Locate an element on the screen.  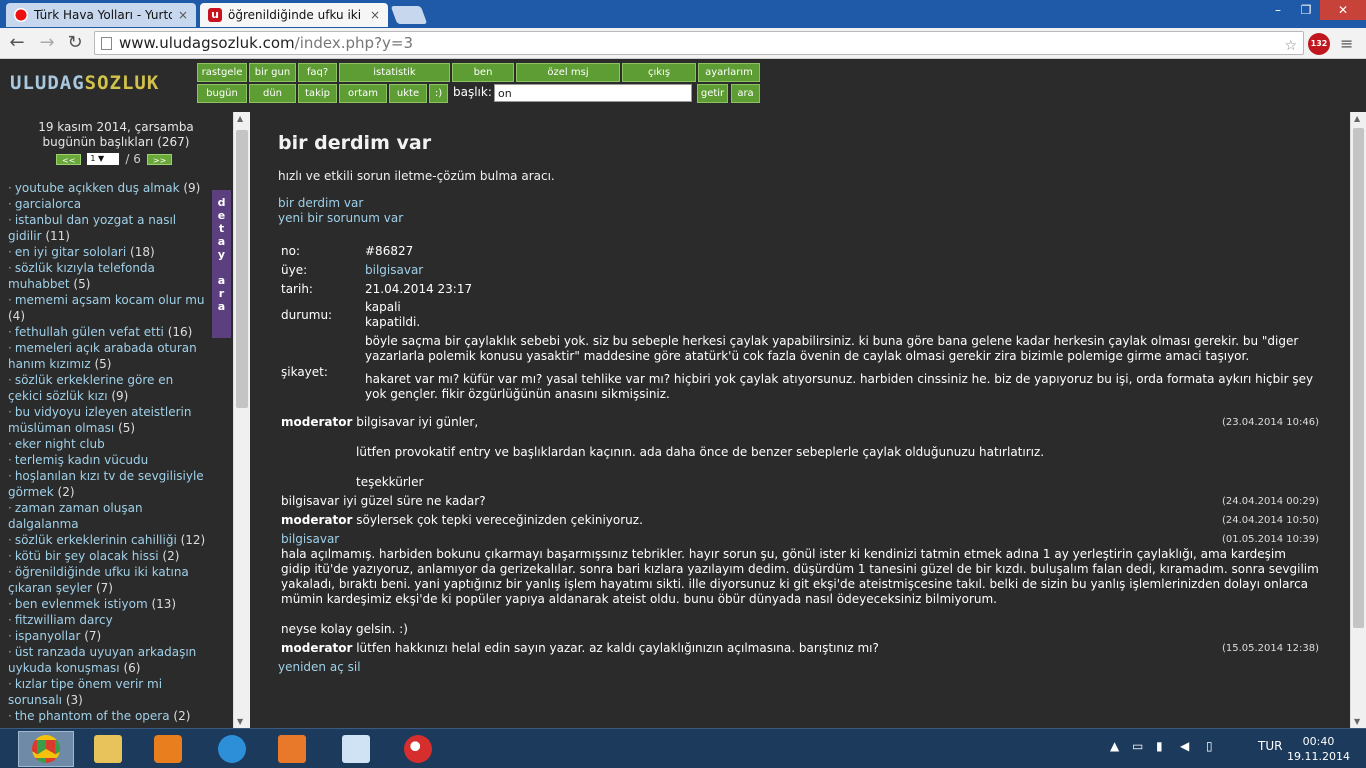
topic-list-item: · ispanyollar (7) is located at coordinates (108, 636).